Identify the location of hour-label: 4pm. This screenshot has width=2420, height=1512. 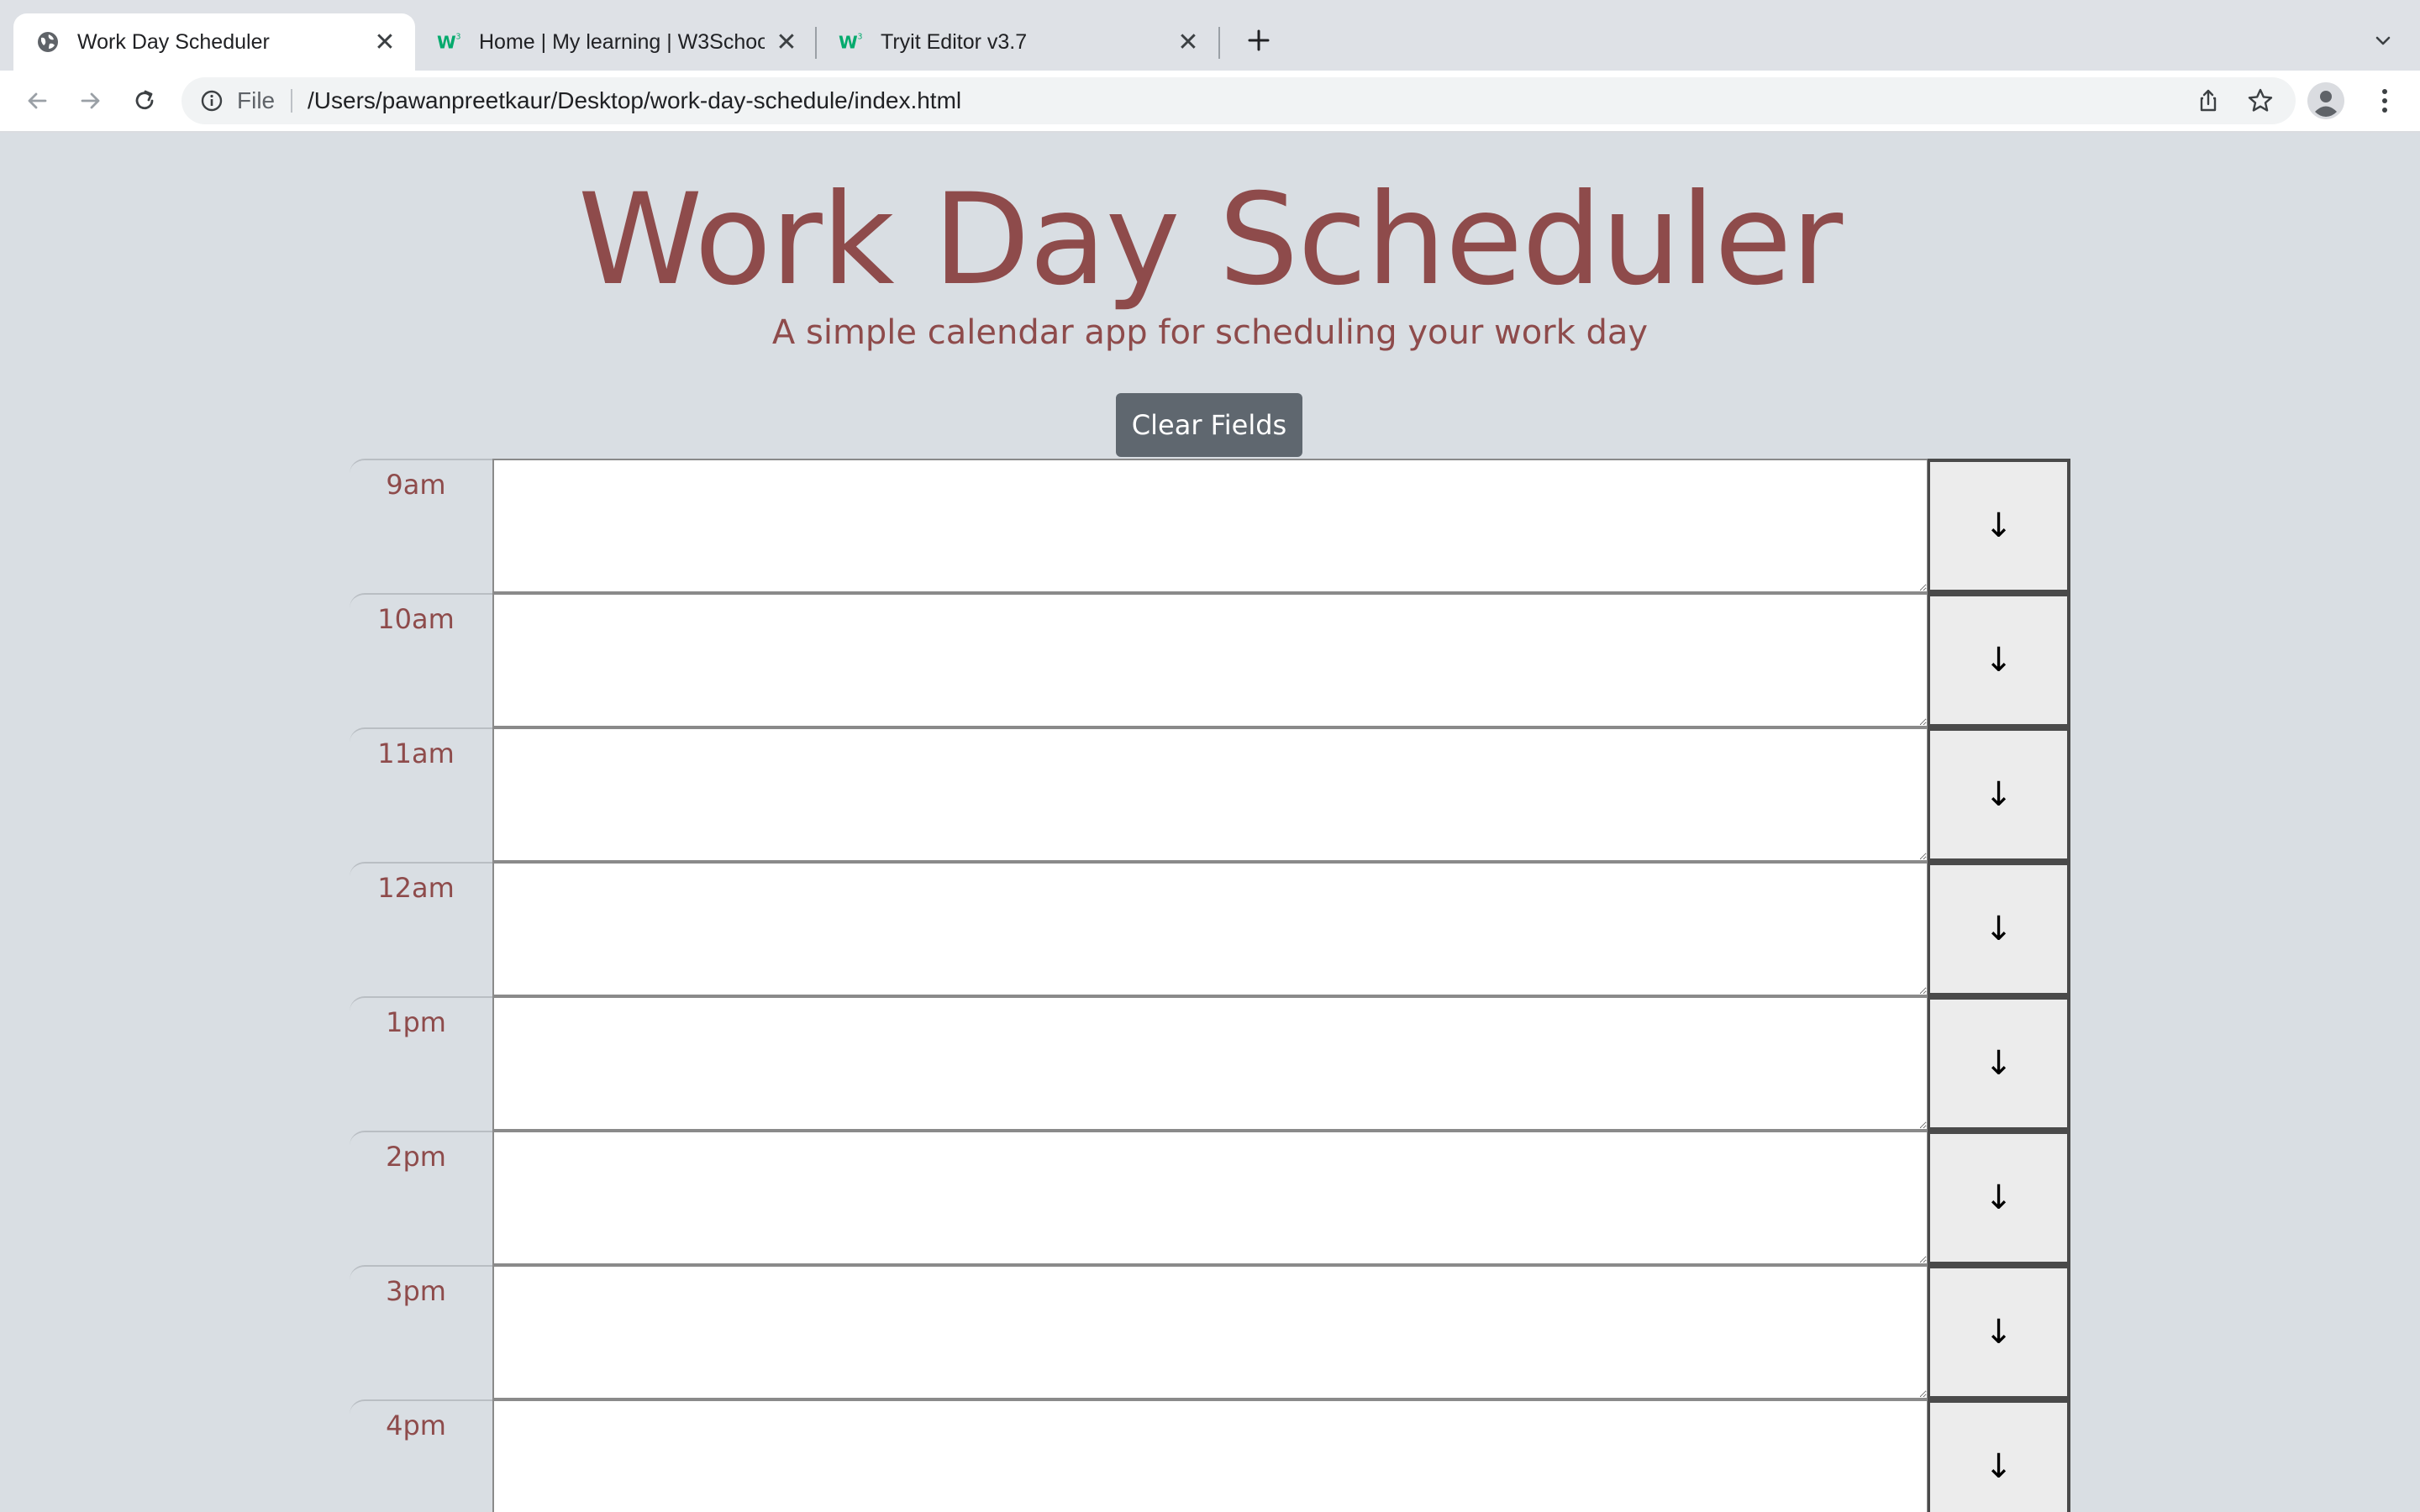
(421, 1455).